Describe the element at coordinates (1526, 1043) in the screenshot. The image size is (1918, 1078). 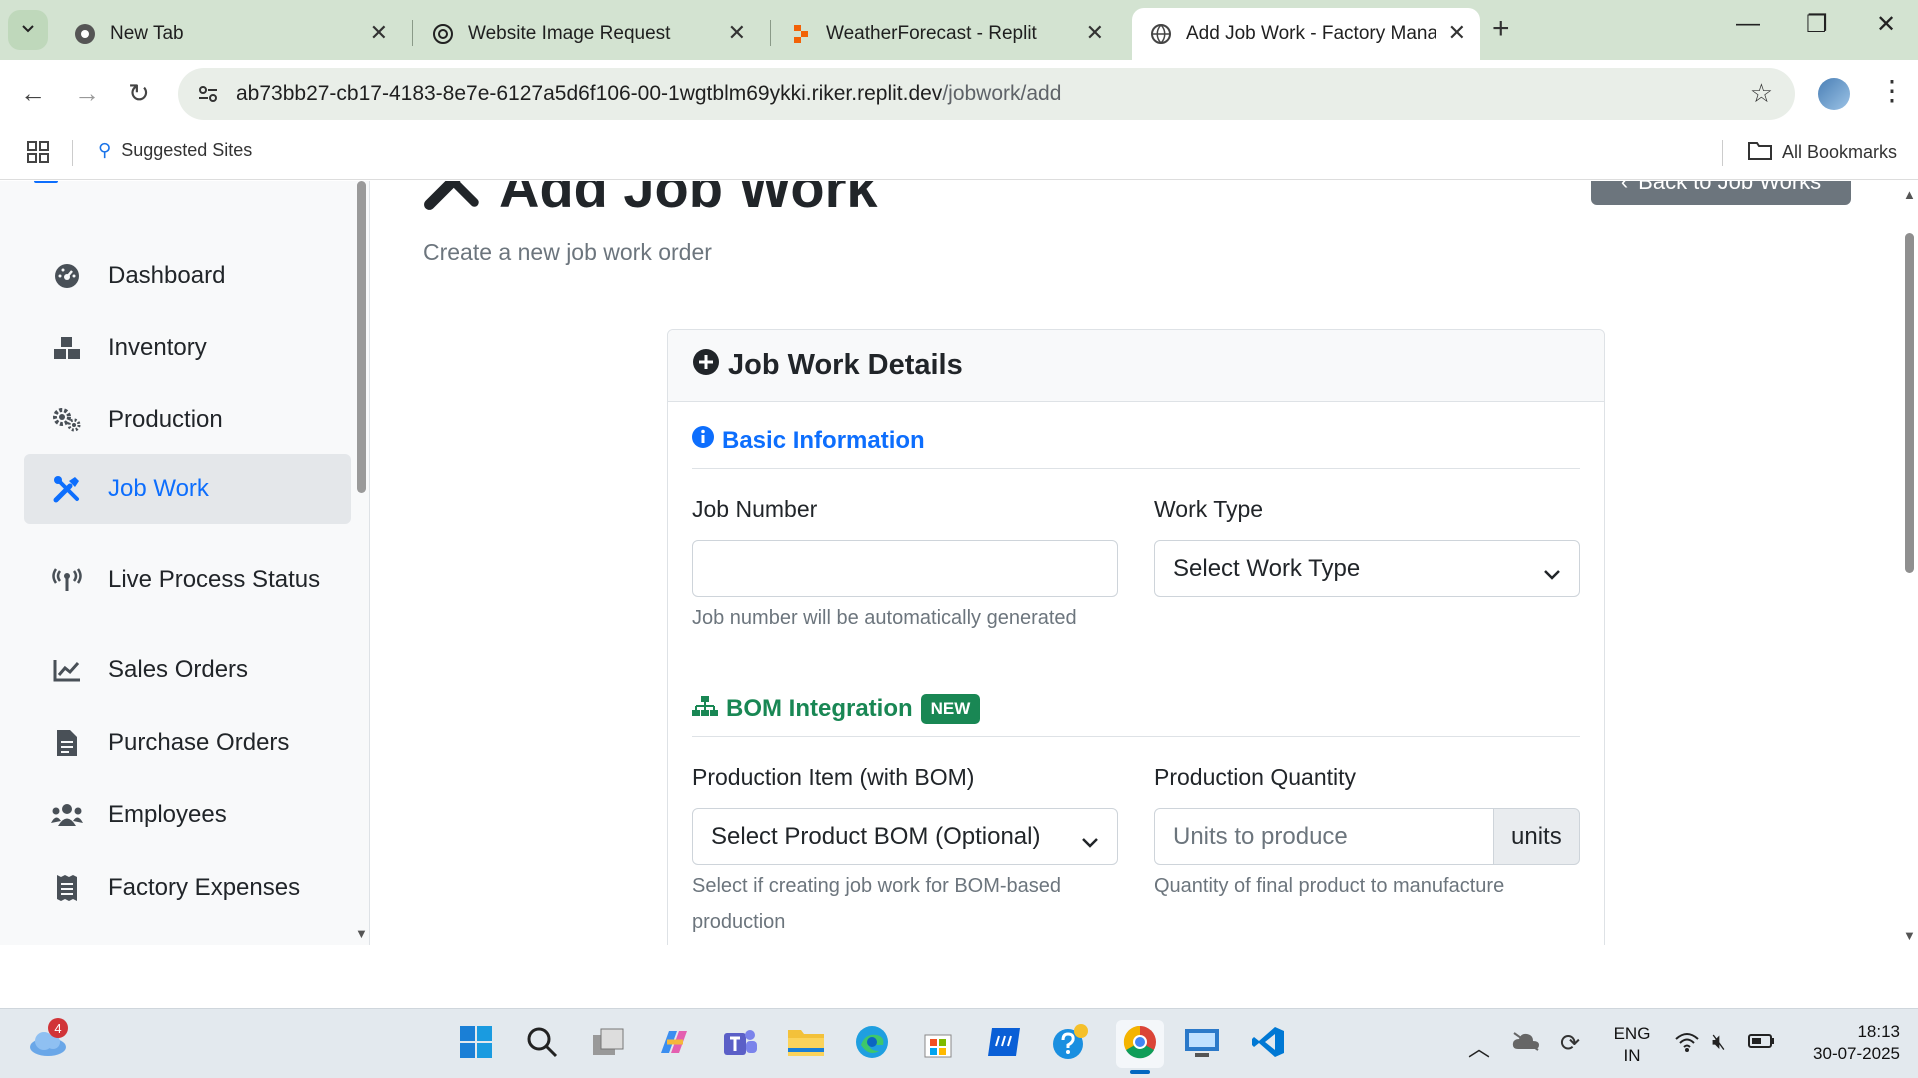
I see `onedrive-icon` at that location.